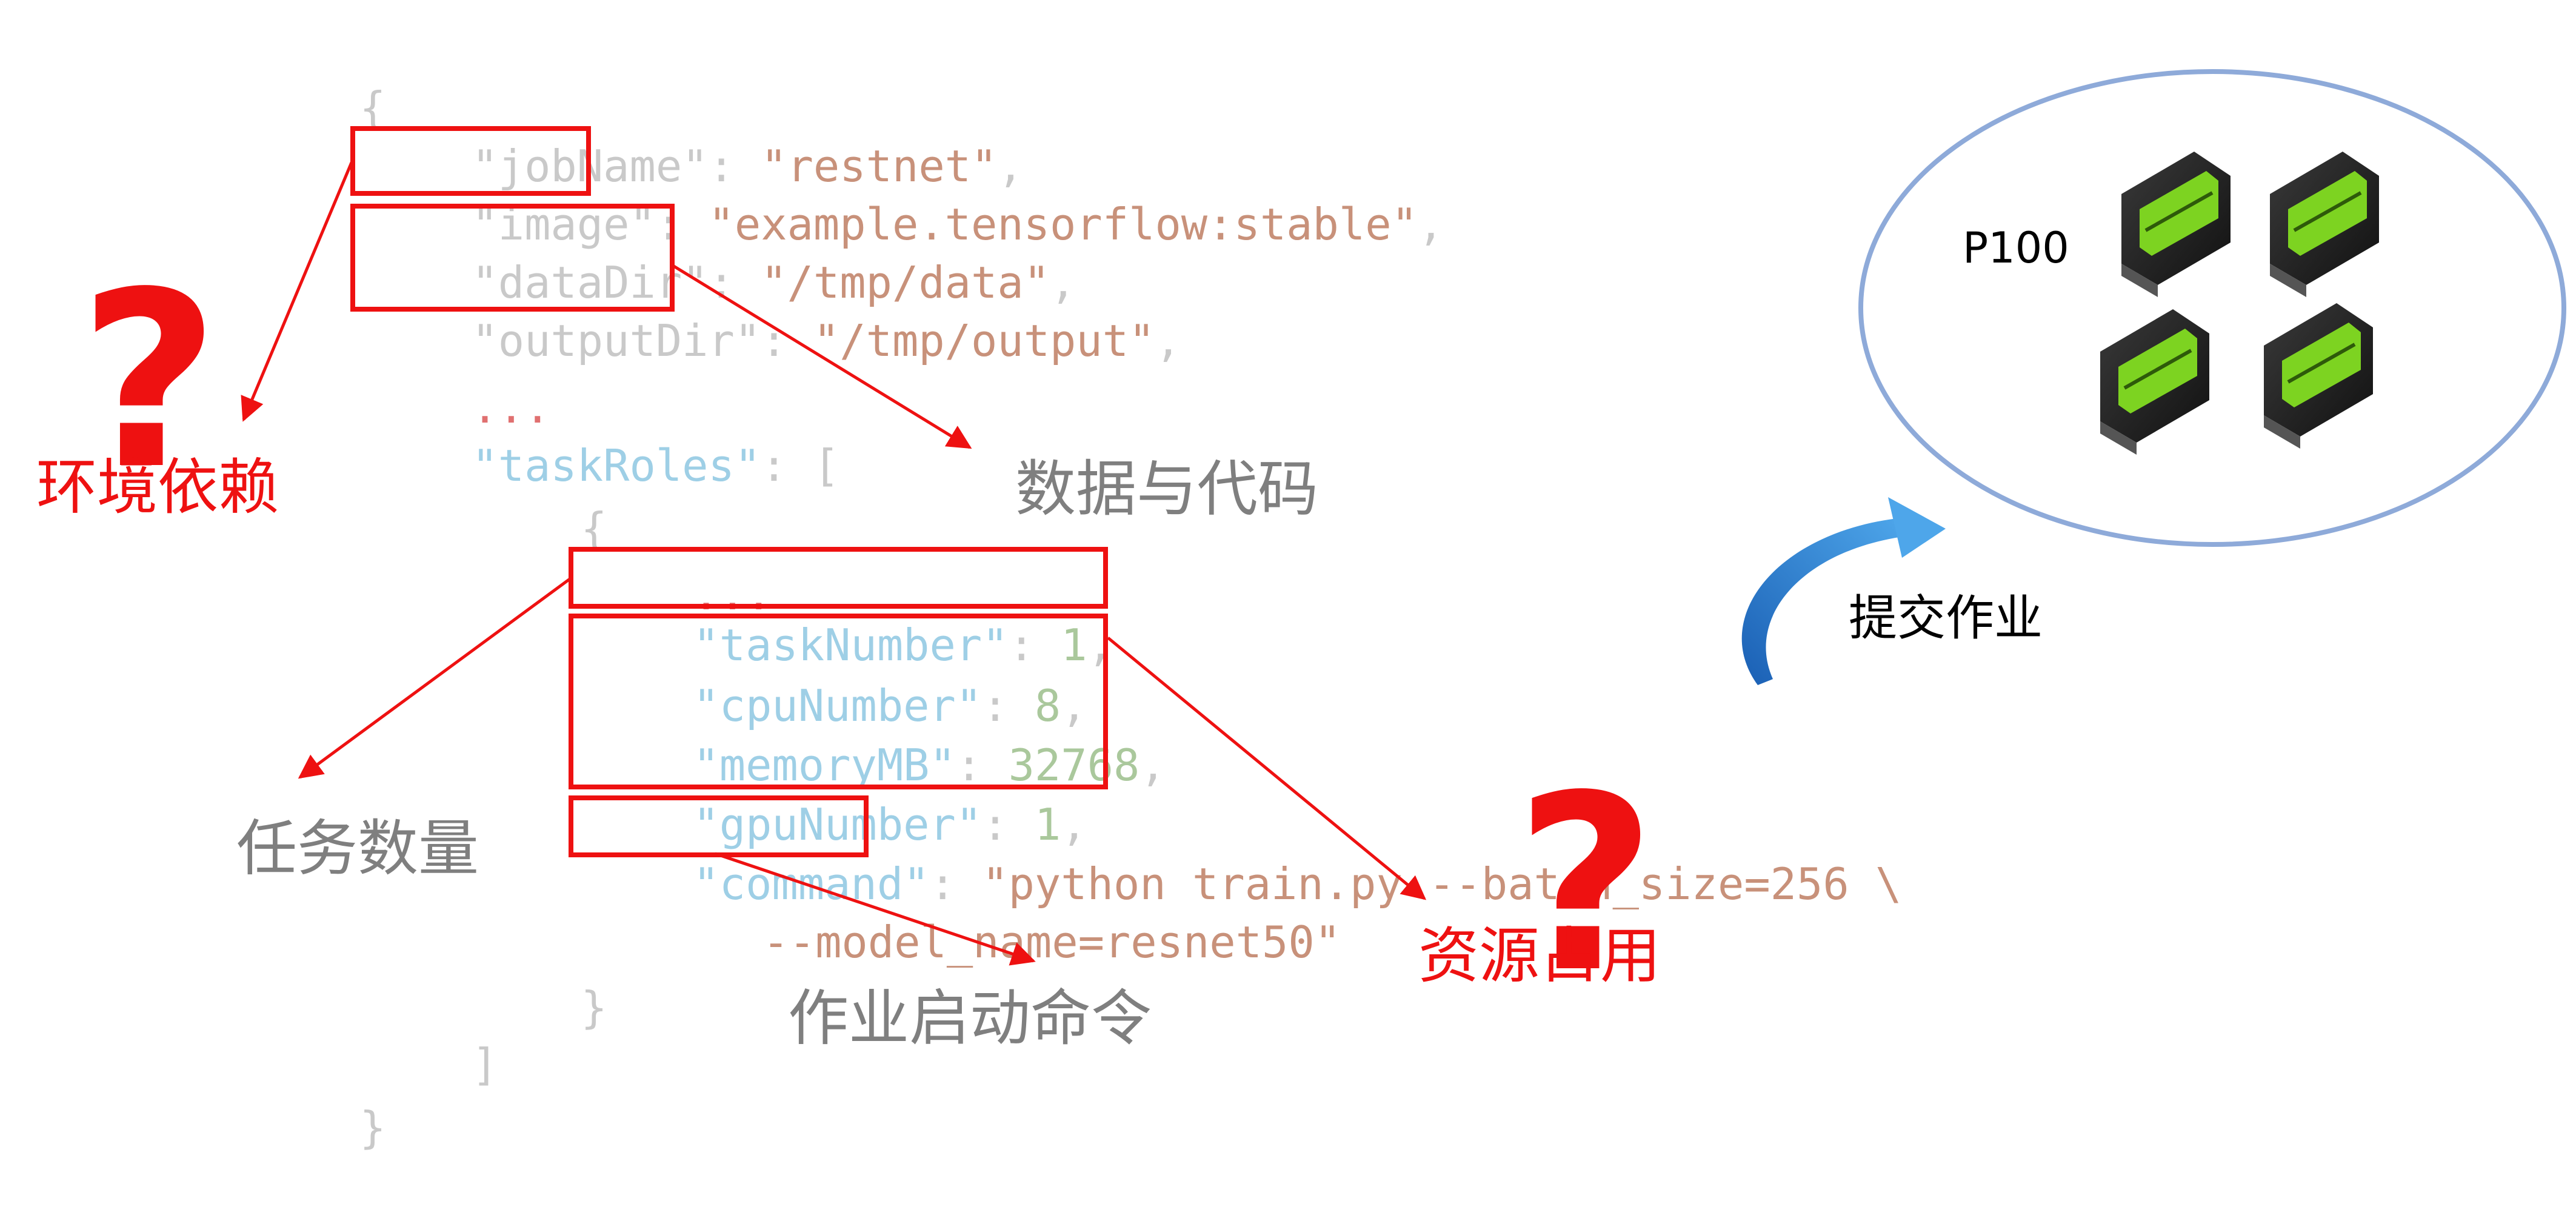 The height and width of the screenshot is (1215, 2576). What do you see at coordinates (2212, 308) in the screenshot?
I see `cluster-ellipse` at bounding box center [2212, 308].